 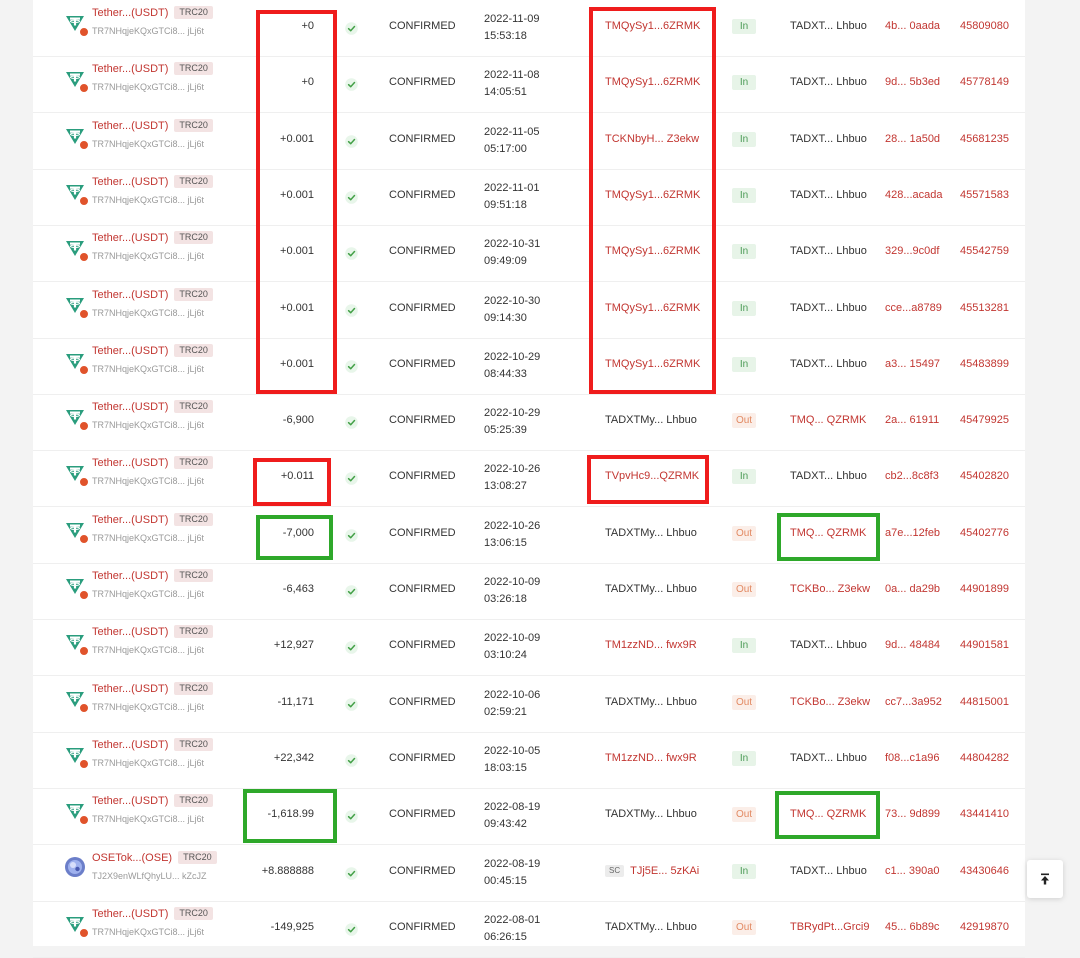 I want to click on status-label: CONFIRMED, so click(x=422, y=307).